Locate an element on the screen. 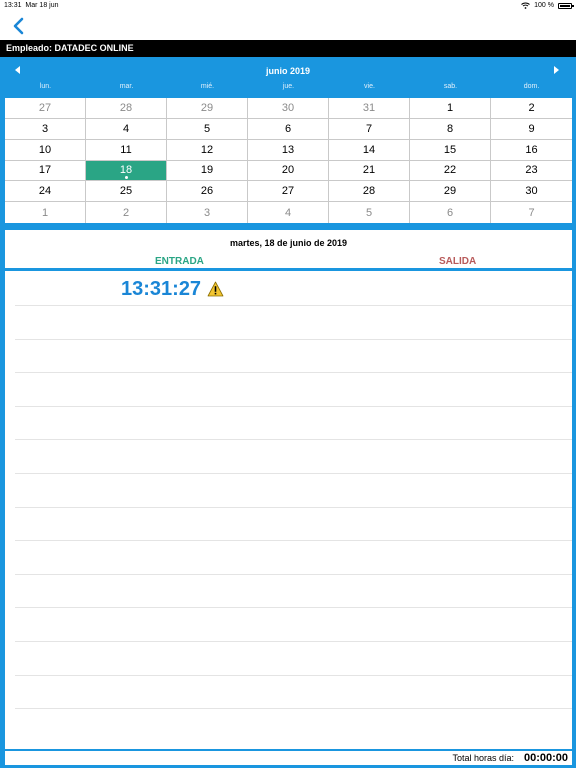  calendar-day: 26 is located at coordinates (207, 192).